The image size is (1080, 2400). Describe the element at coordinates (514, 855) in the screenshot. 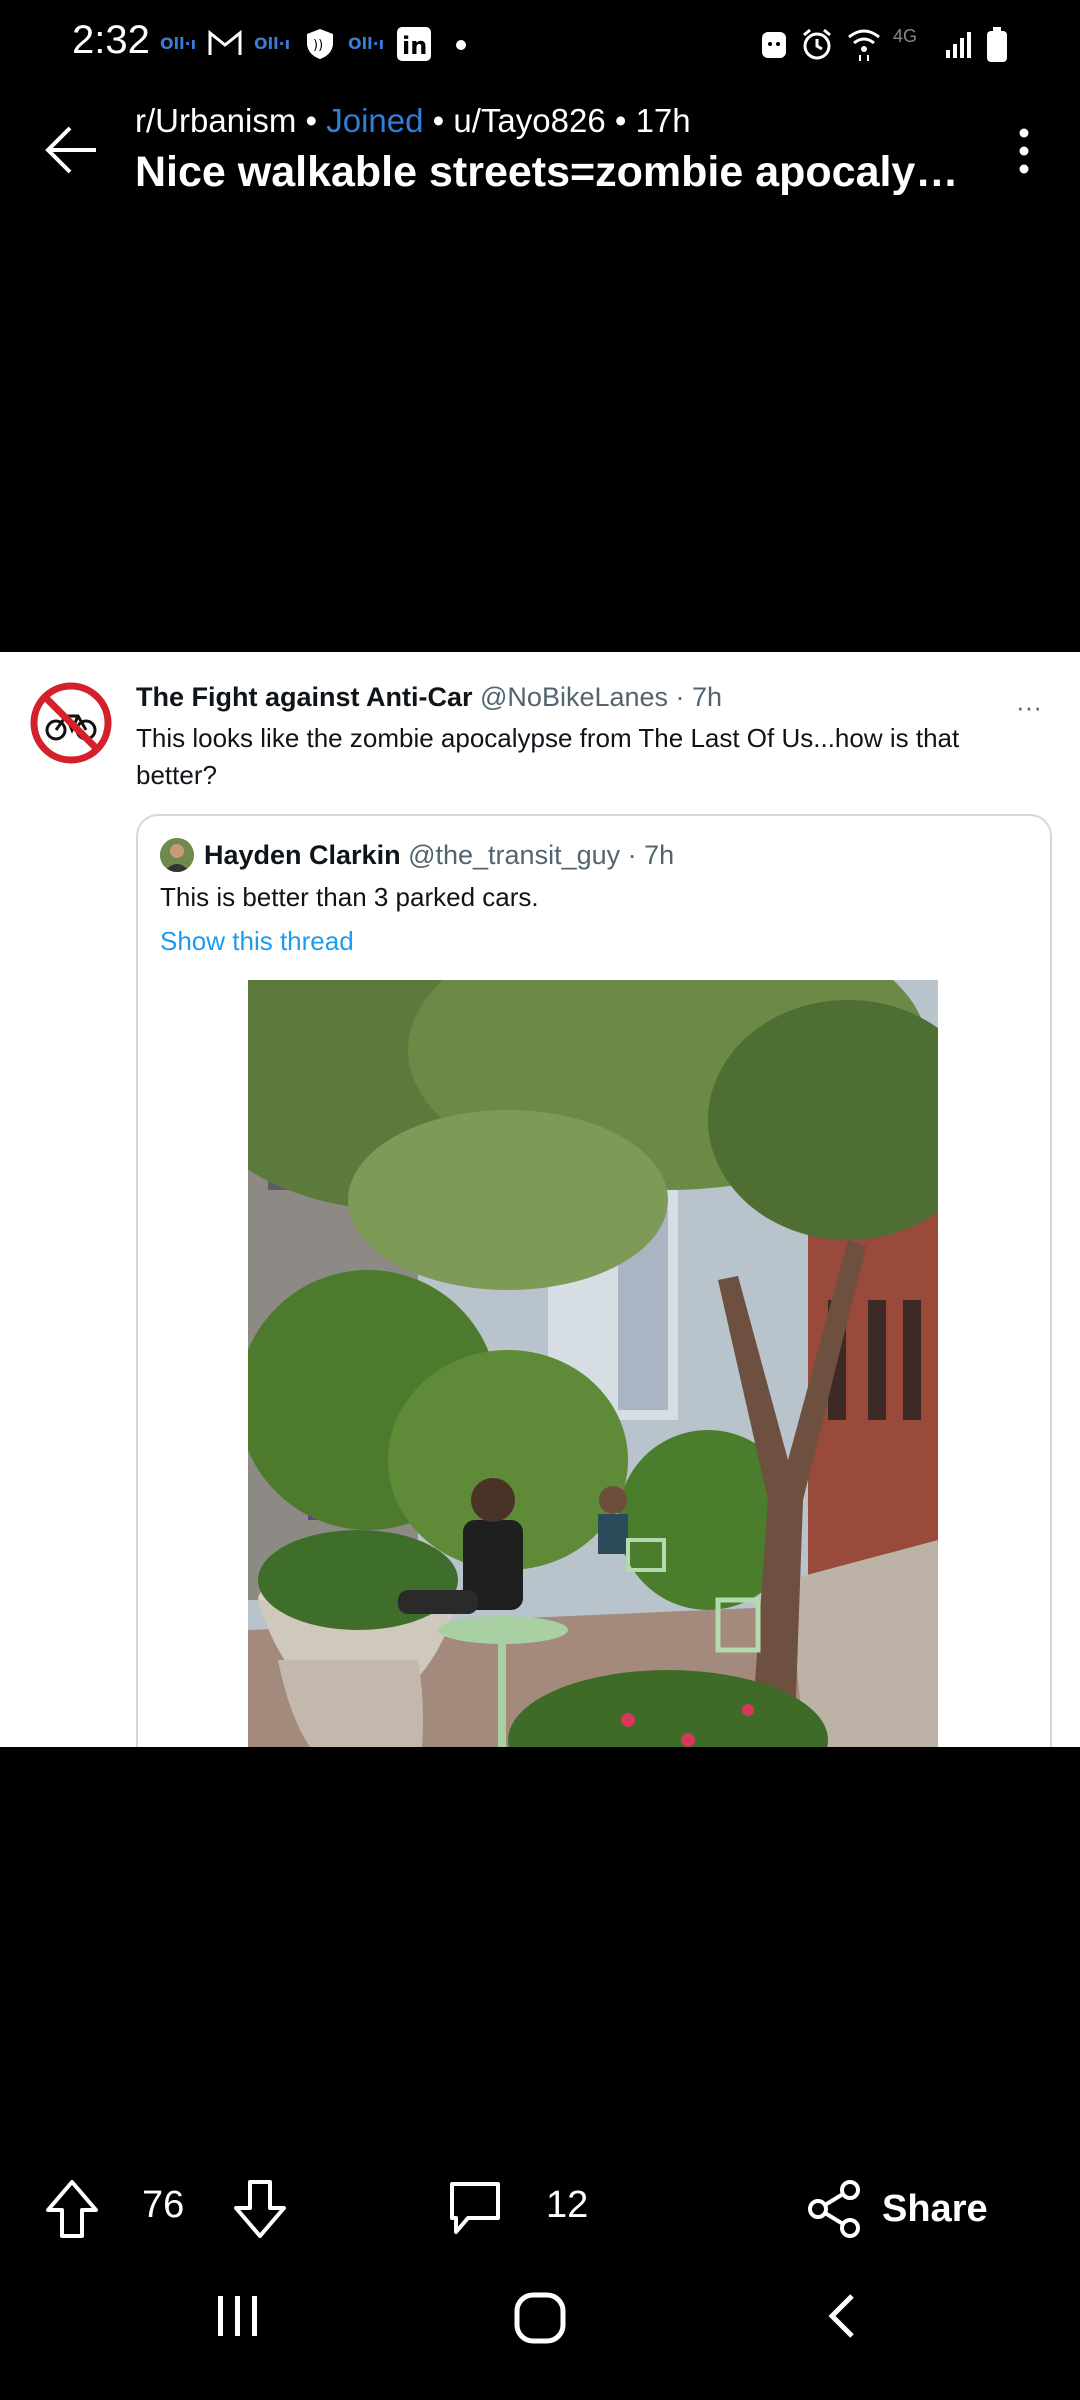

I see `quoted-handle: @the_transit_guy` at that location.